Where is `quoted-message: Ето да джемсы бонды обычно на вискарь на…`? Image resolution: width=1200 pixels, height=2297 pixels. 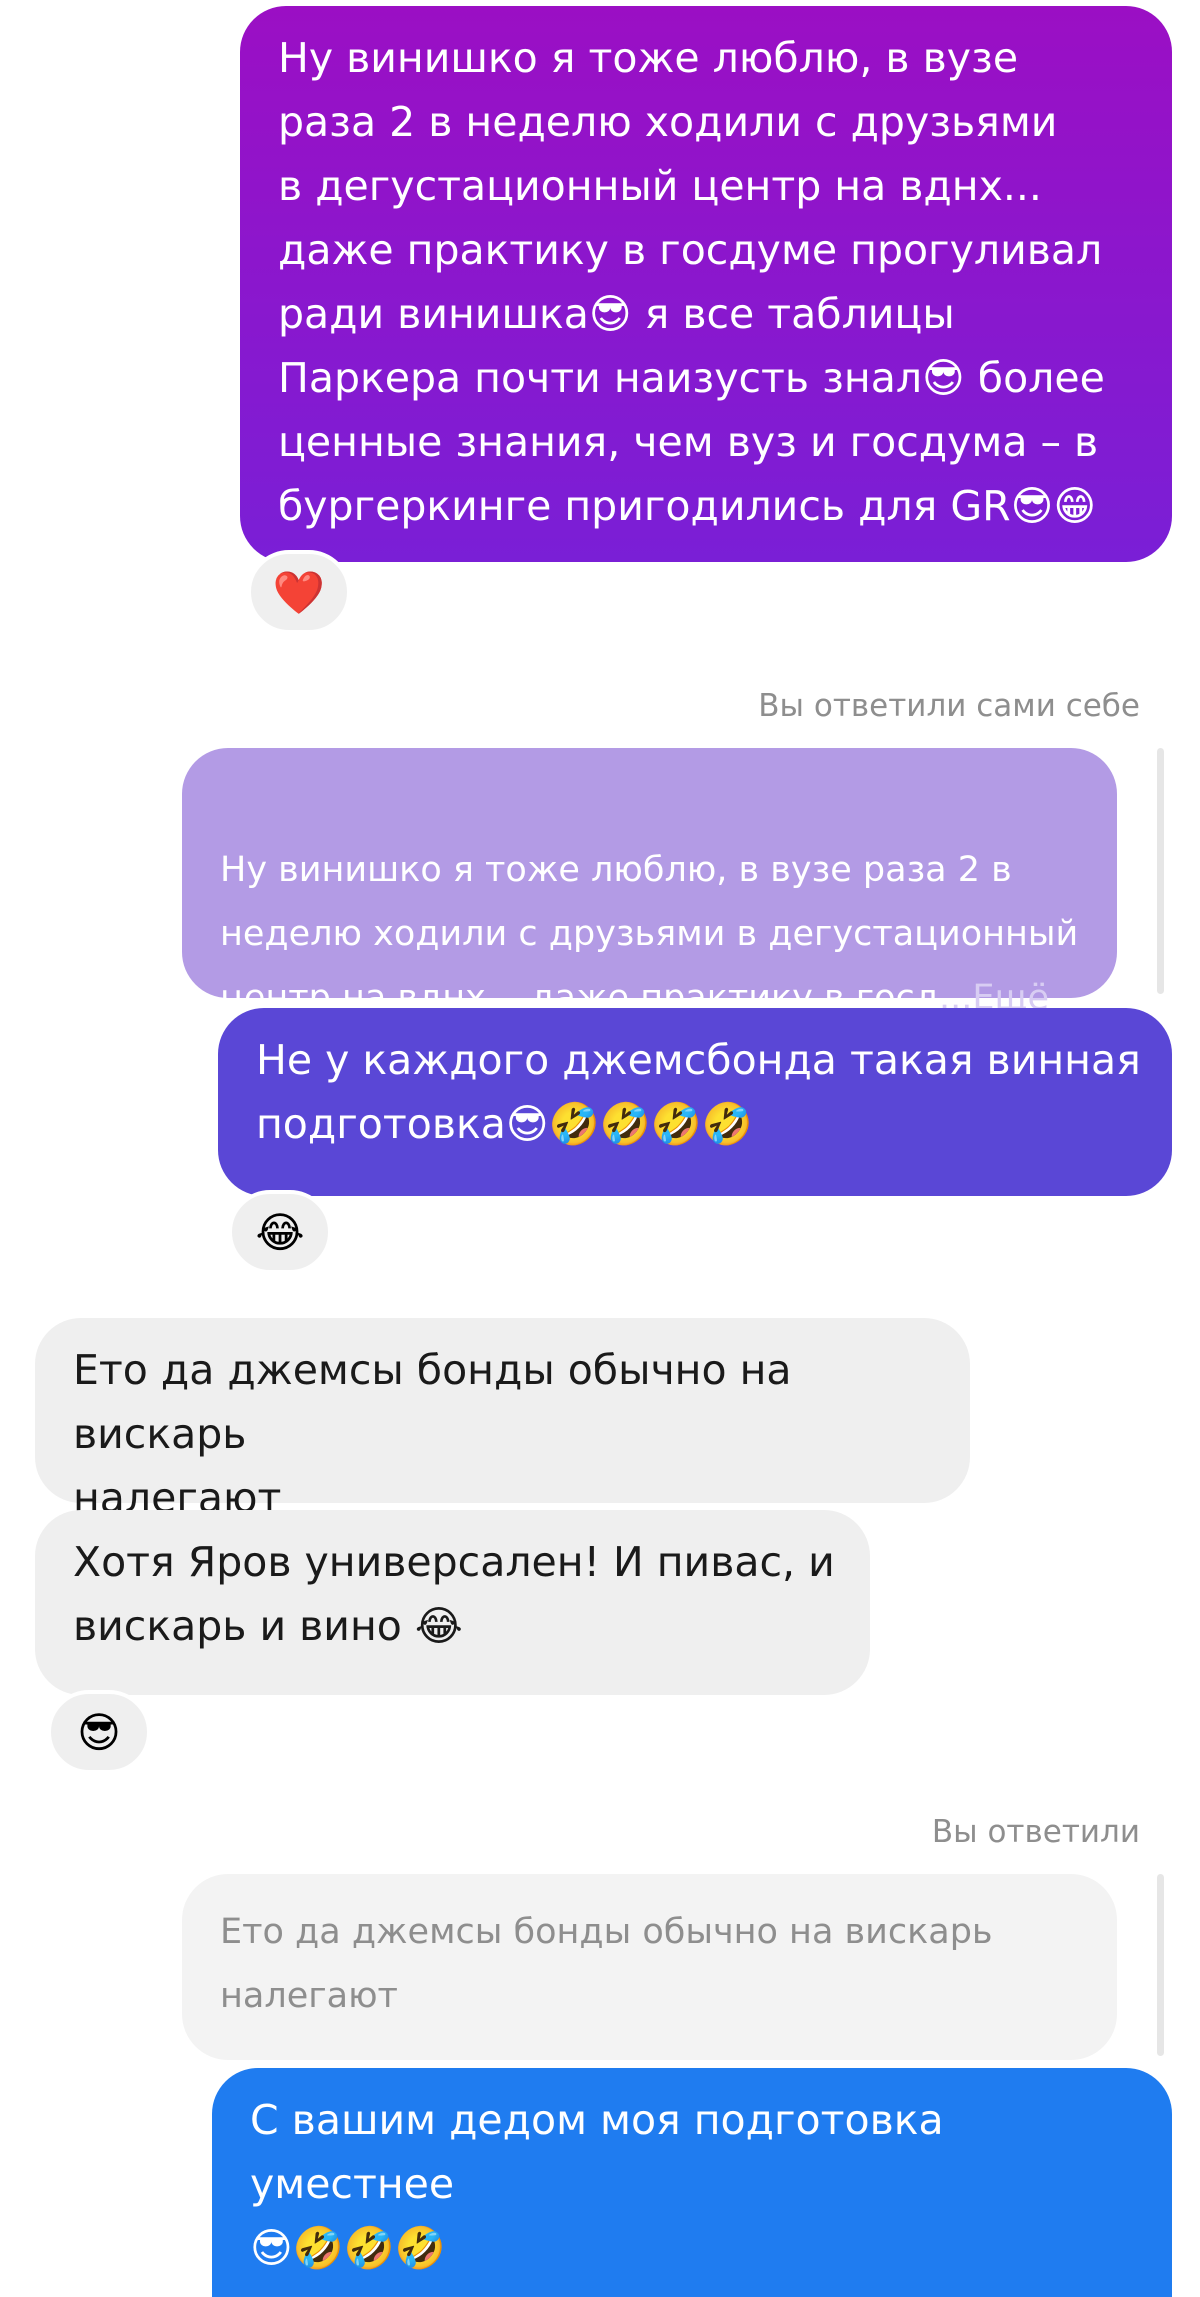
quoted-message: Ето да джемсы бонды обычно на вискарь на… is located at coordinates (649, 1967).